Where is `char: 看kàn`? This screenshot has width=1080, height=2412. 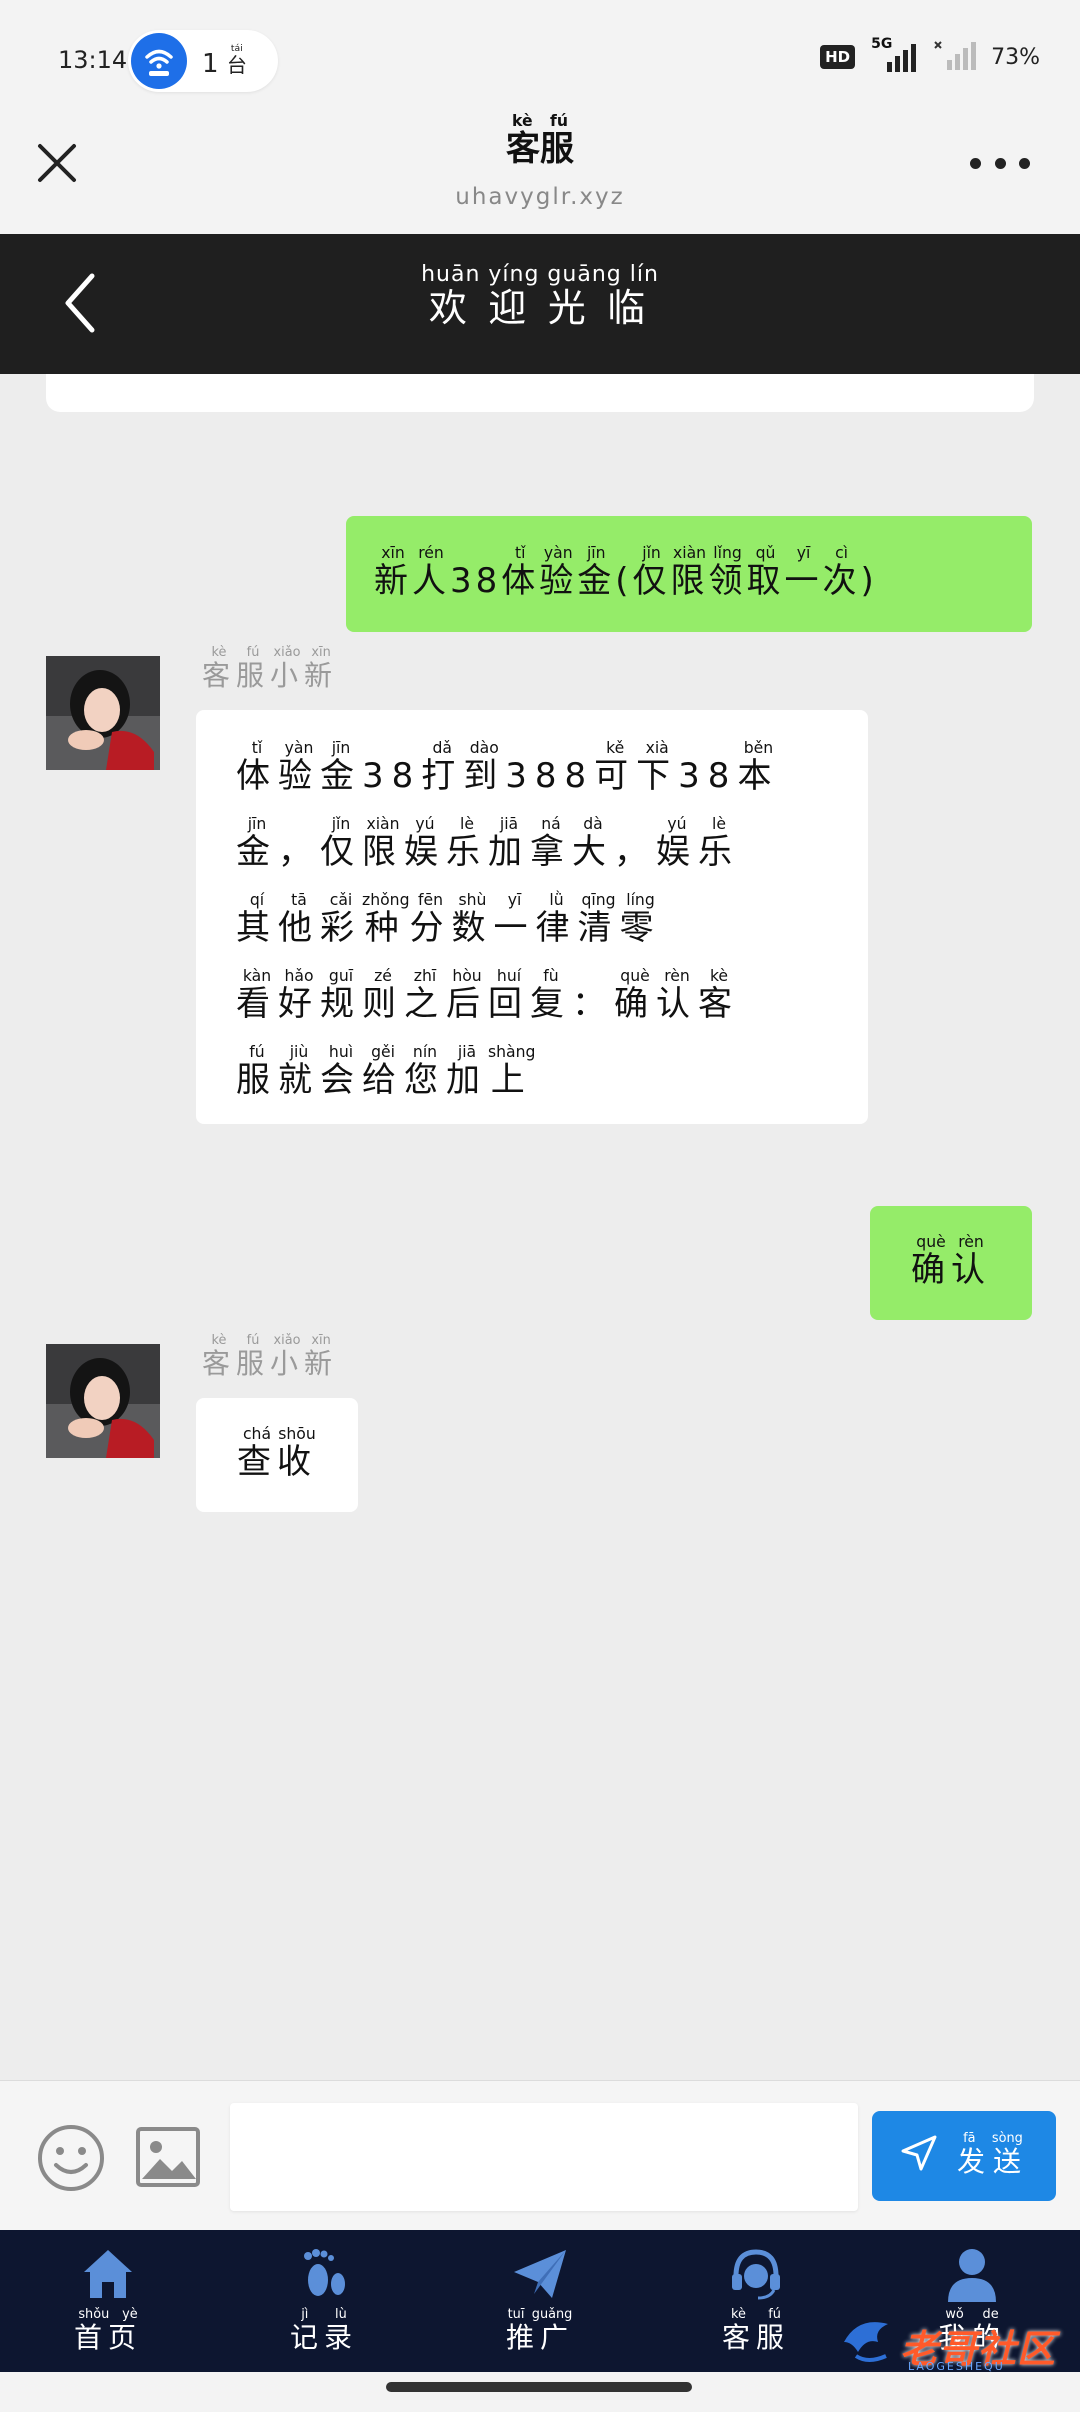 char: 看kàn is located at coordinates (257, 995).